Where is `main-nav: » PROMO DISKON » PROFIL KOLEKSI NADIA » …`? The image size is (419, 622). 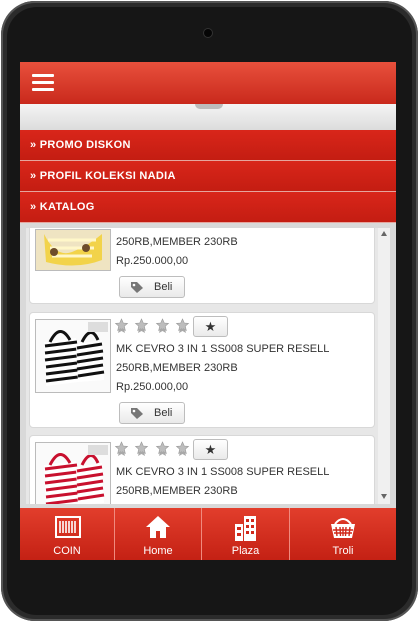
main-nav: » PROMO DISKON » PROFIL KOLEKSI NADIA » … is located at coordinates (208, 176).